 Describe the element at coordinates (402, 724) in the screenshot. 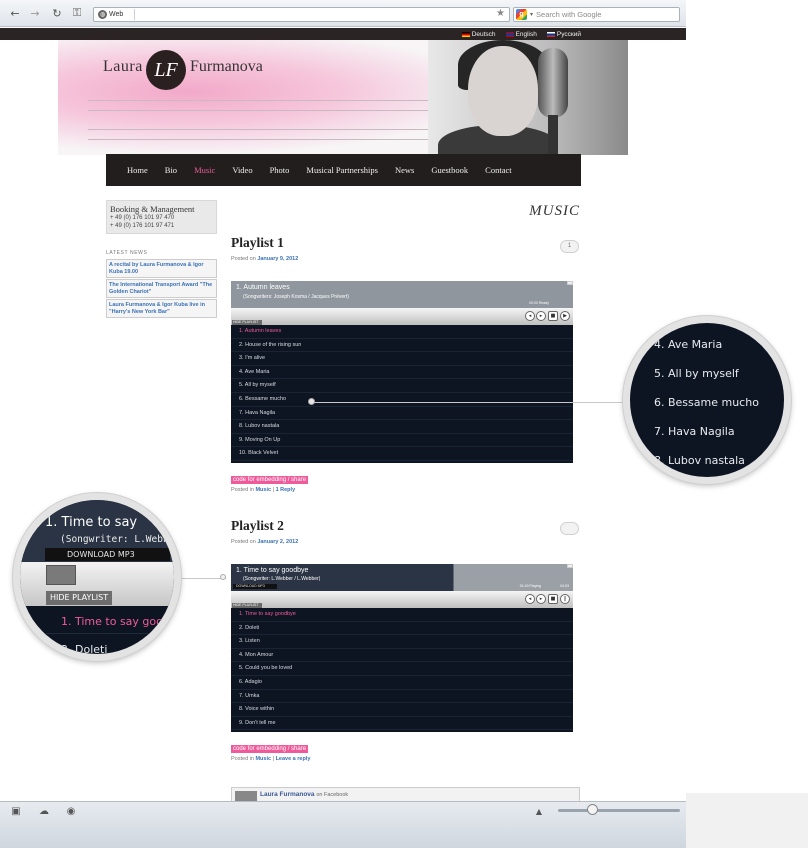

I see `track-item: 9. Don't tell me` at that location.